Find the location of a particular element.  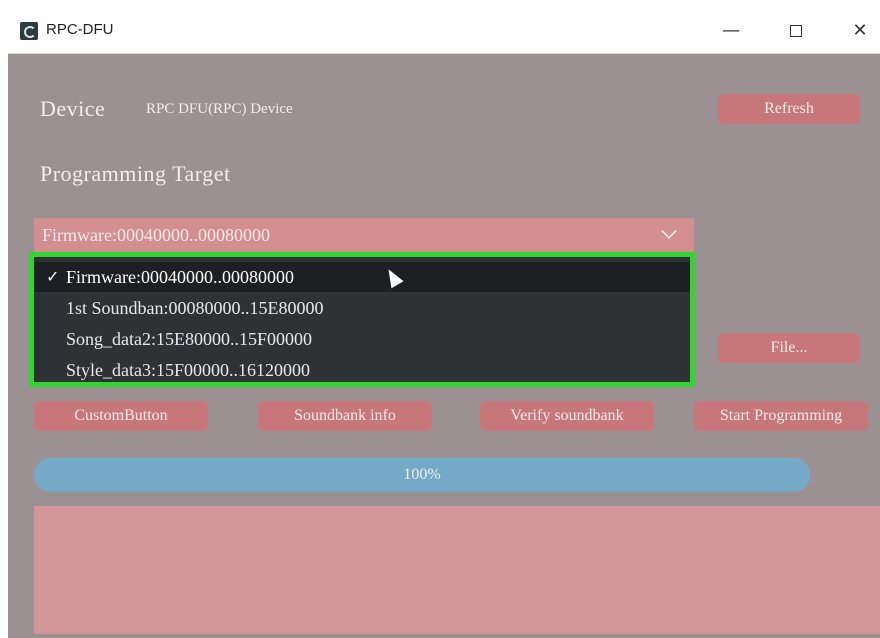

window-title: RPC-DFU is located at coordinates (80, 29).